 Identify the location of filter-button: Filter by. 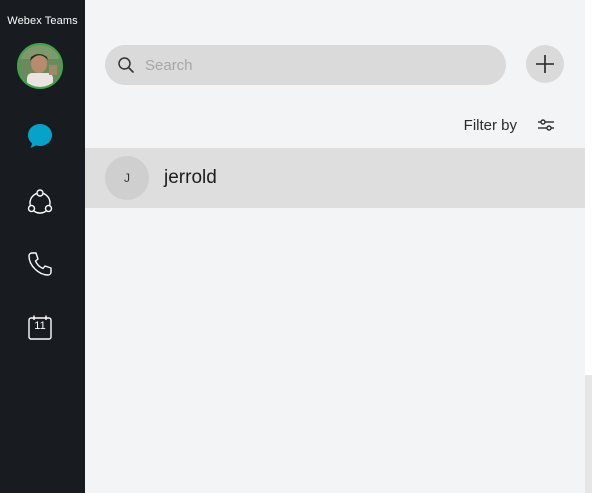
(509, 125).